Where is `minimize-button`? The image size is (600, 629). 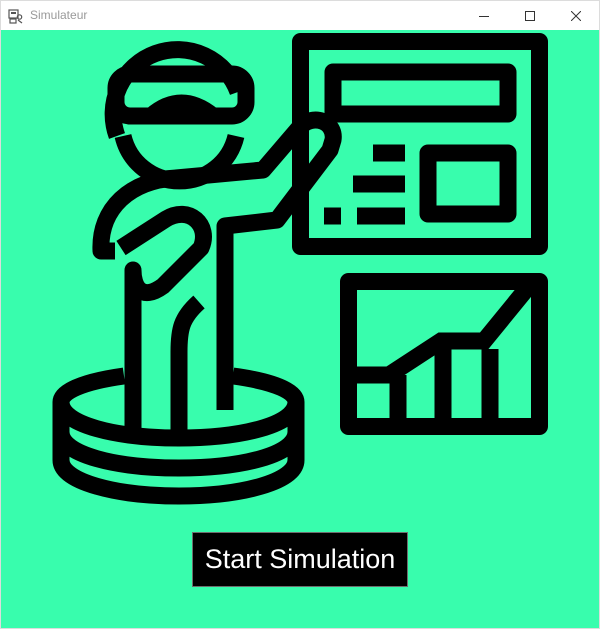
minimize-button is located at coordinates (484, 15).